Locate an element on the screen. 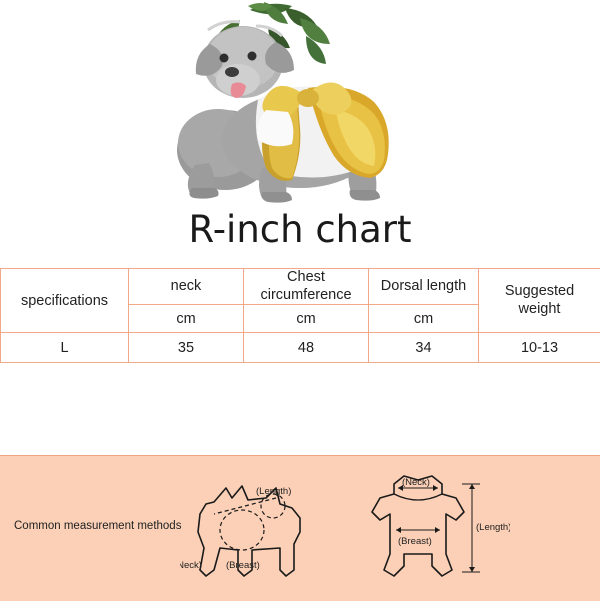 The height and width of the screenshot is (601, 600). header-dorsal-length: Dorsal length is located at coordinates (424, 287).